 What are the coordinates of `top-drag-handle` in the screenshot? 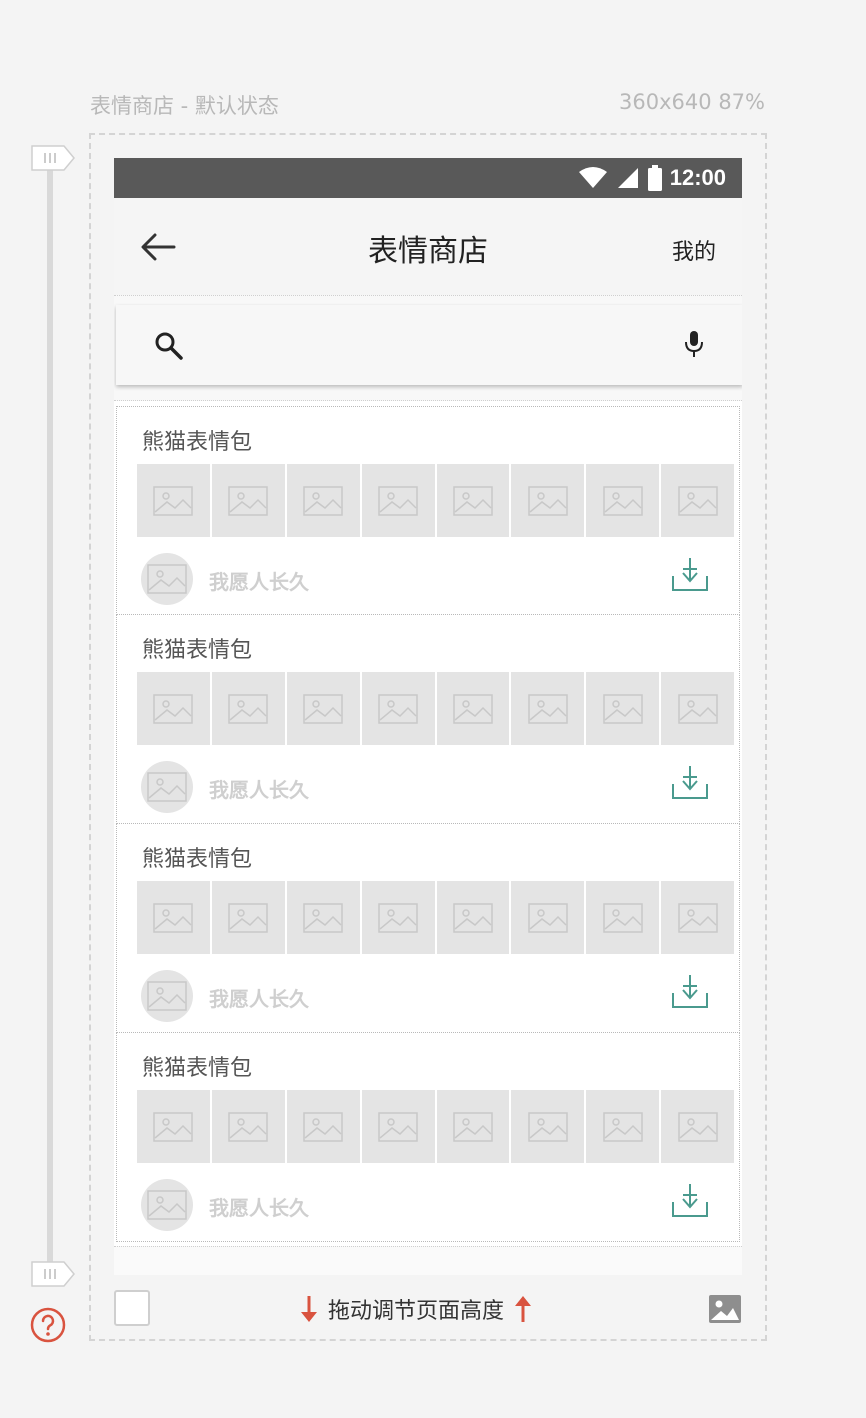 It's located at (53, 158).